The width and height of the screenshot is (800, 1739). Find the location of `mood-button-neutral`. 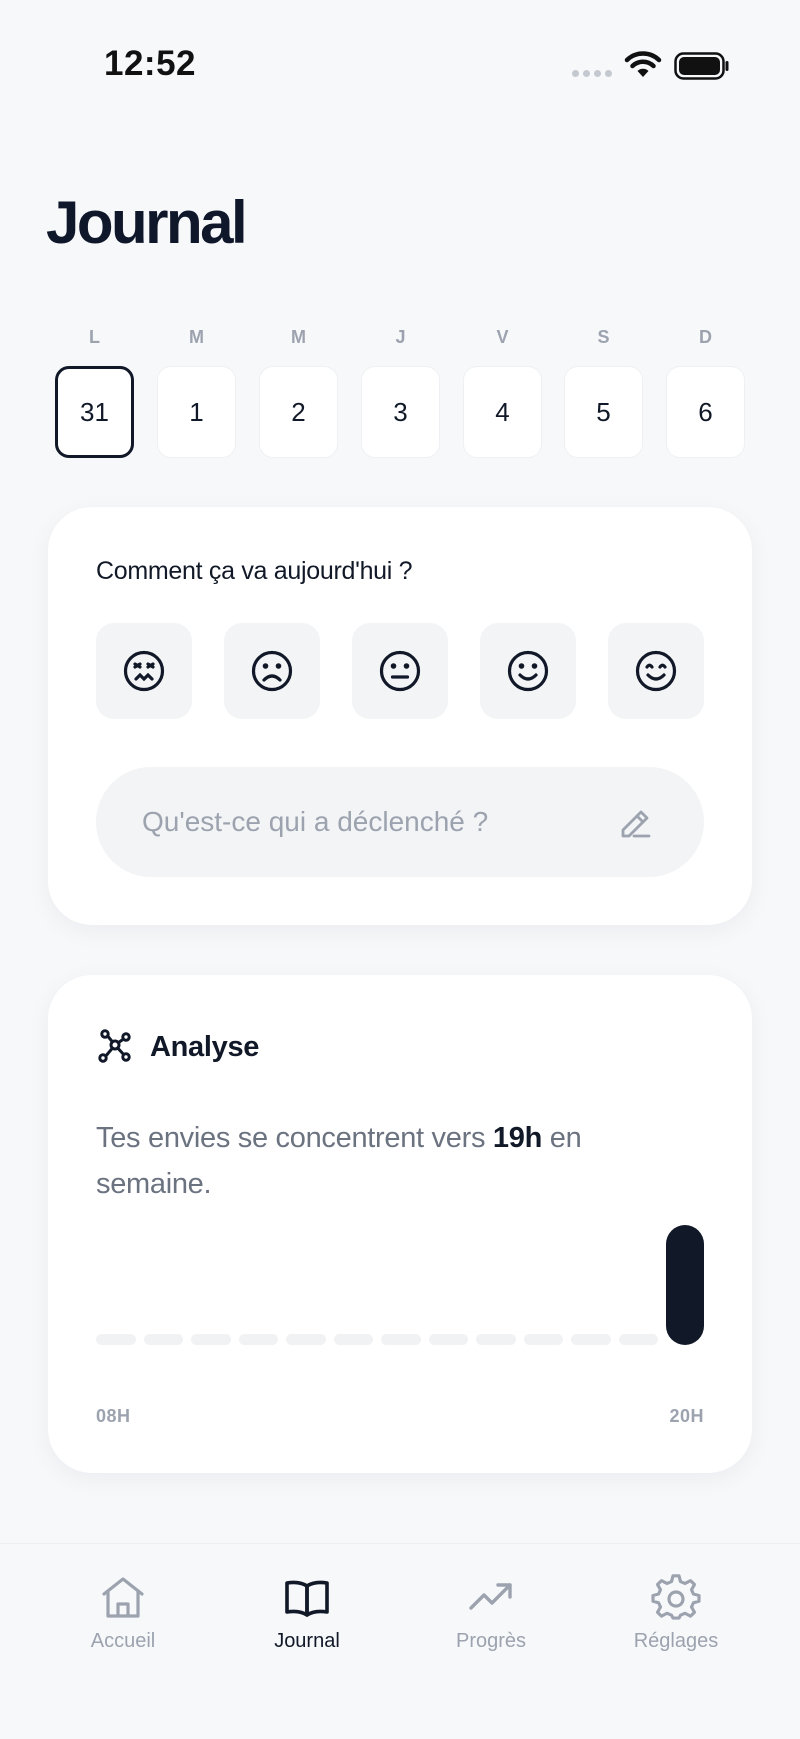

mood-button-neutral is located at coordinates (400, 671).